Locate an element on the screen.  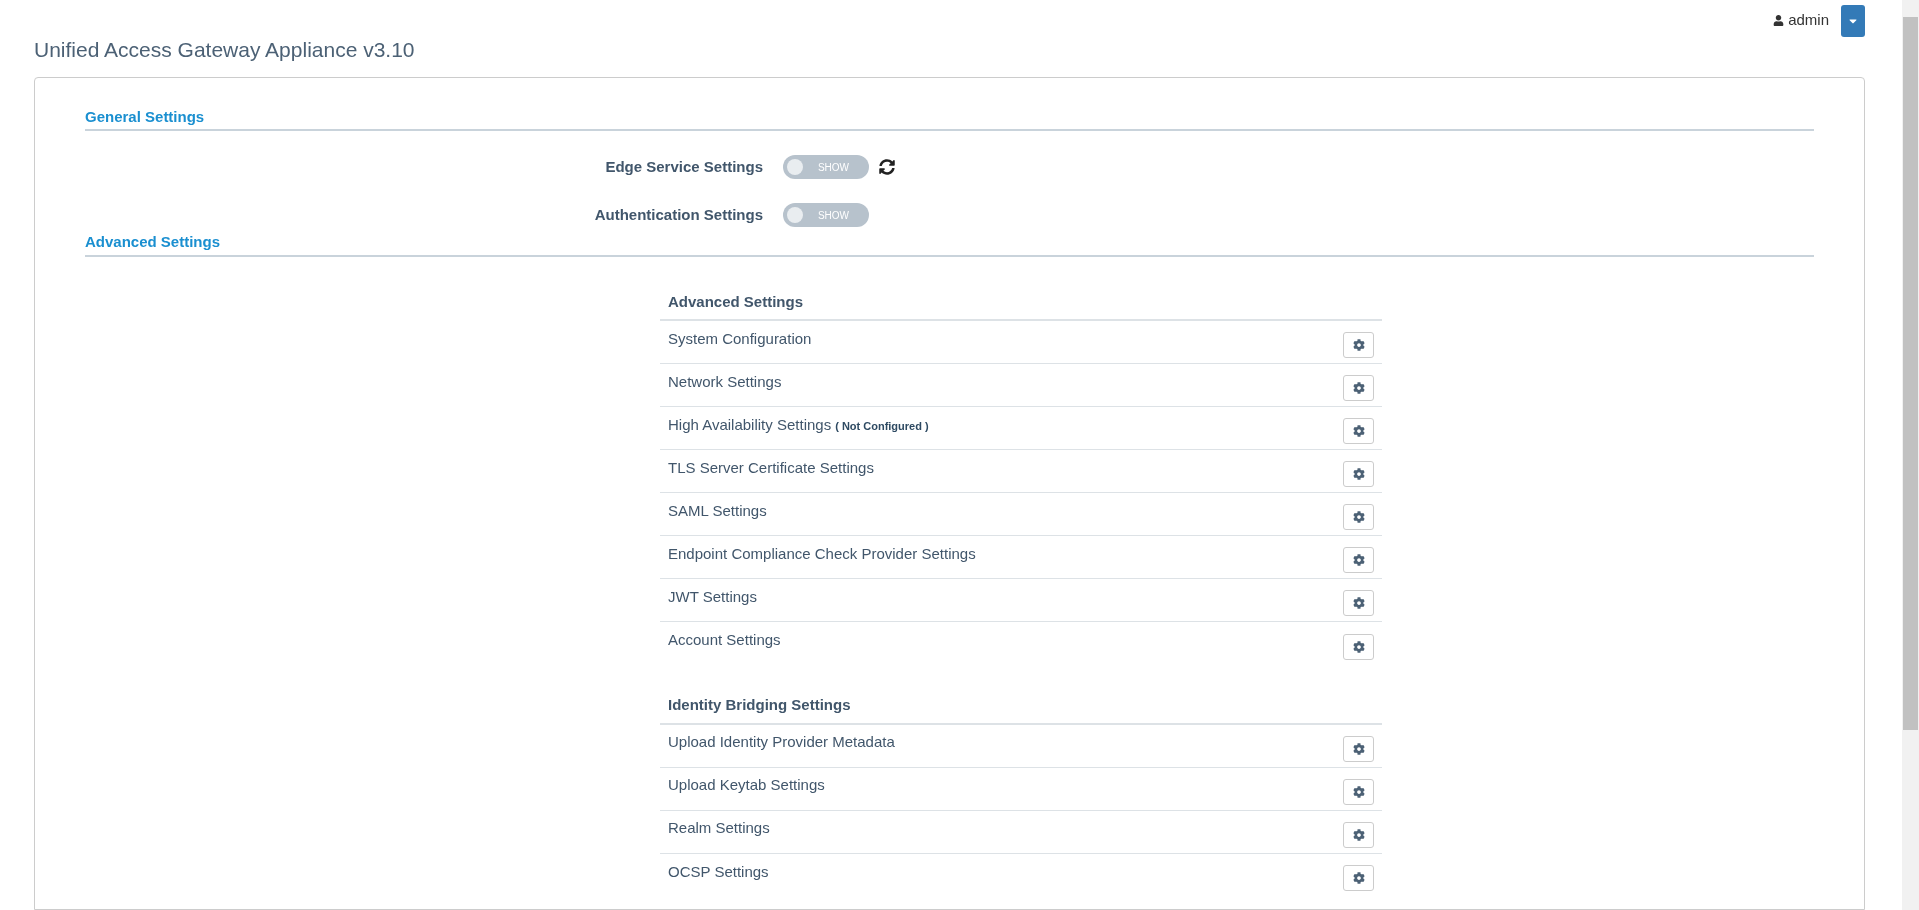
scrollbar is located at coordinates (1910, 455).